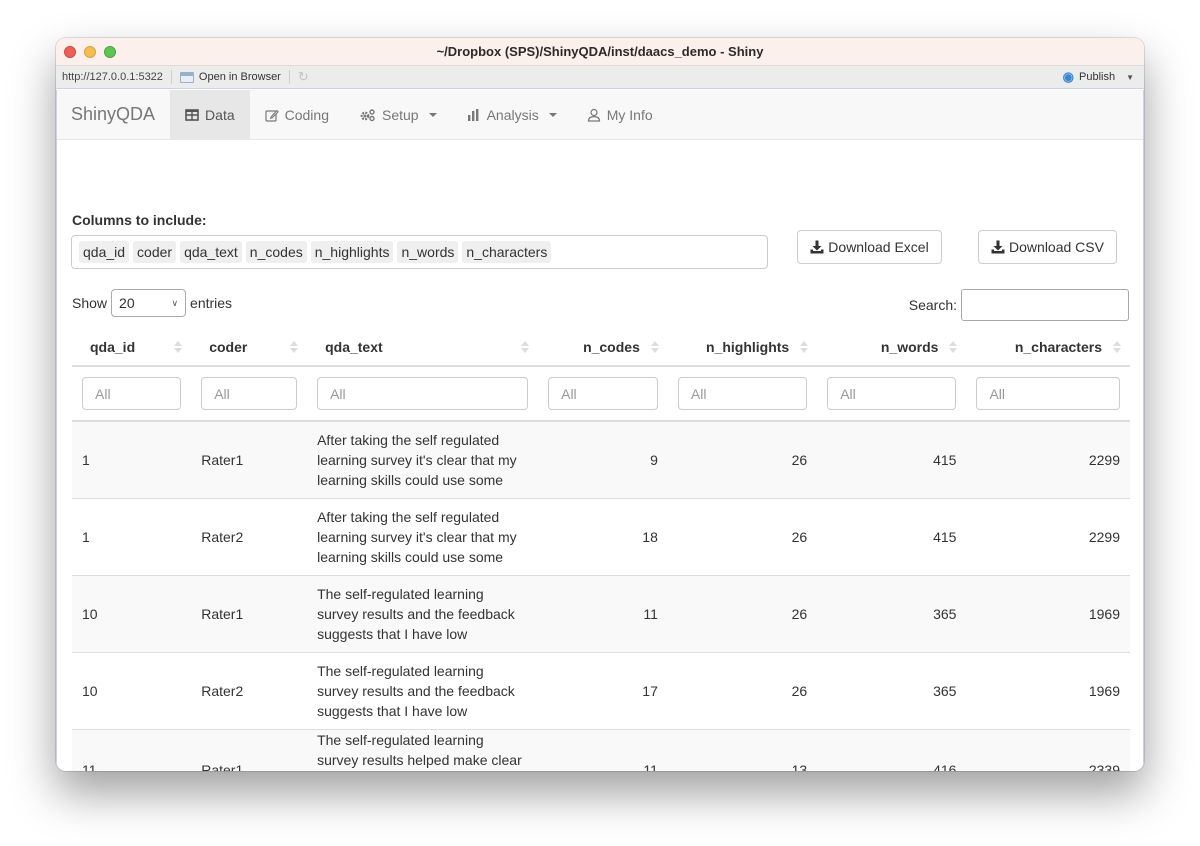 Image resolution: width=1200 pixels, height=846 pixels. What do you see at coordinates (155, 252) in the screenshot?
I see `column-chip: coder` at bounding box center [155, 252].